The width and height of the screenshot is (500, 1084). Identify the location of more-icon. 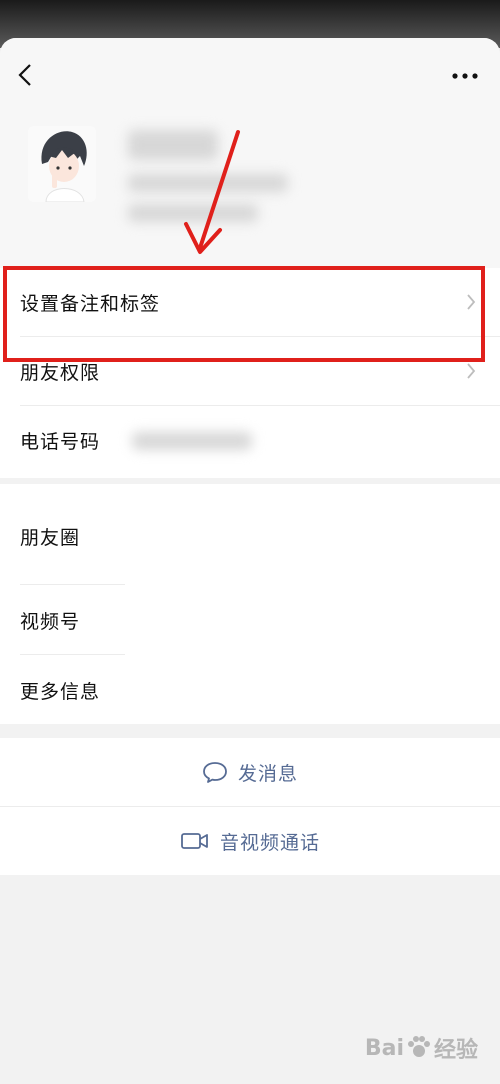
(465, 76).